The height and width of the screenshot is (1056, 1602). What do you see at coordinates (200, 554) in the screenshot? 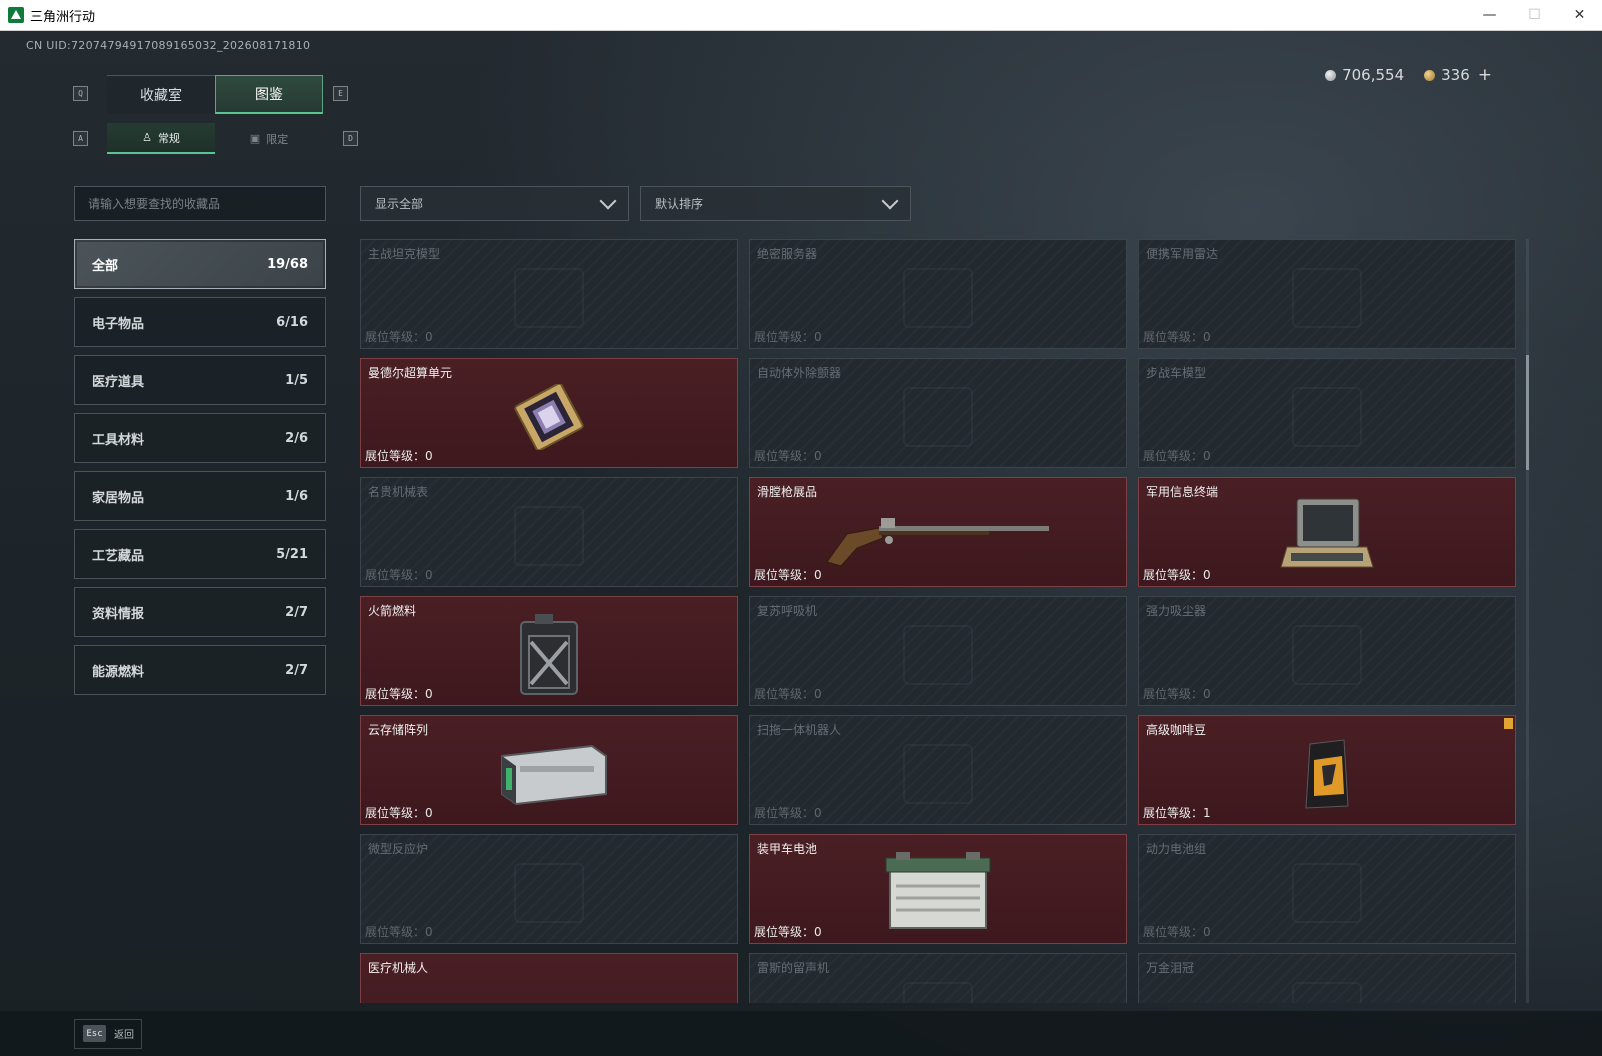
I see `category-crafts: 工艺藏品 5/21` at bounding box center [200, 554].